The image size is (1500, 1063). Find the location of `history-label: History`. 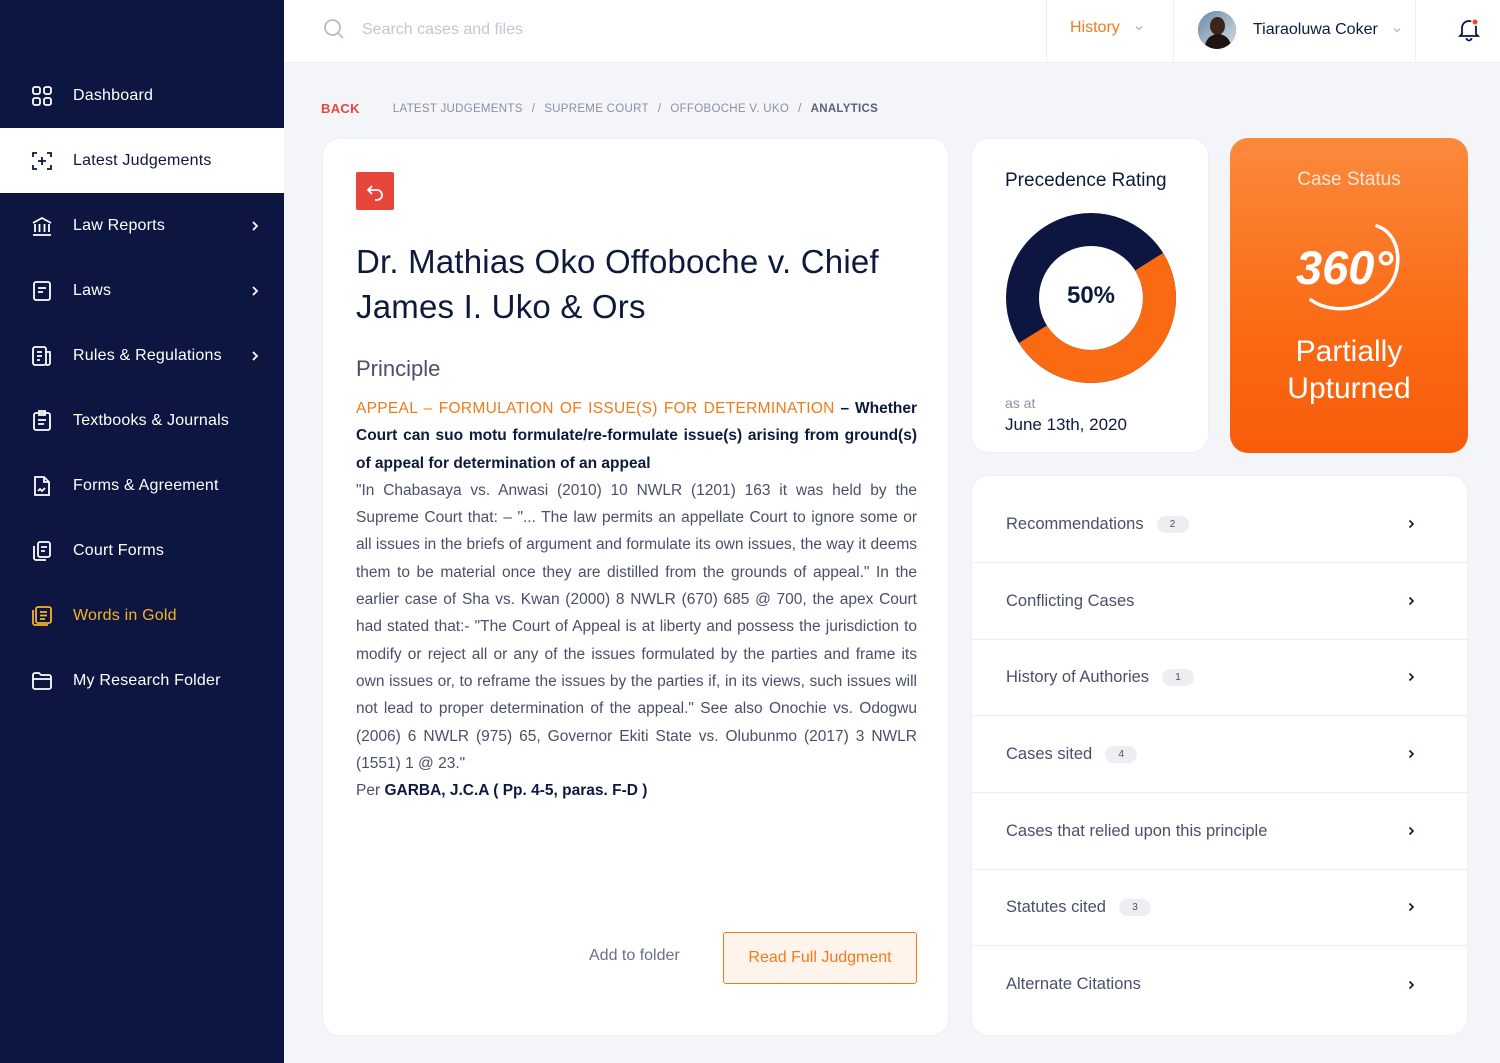

history-label: History is located at coordinates (1095, 27).